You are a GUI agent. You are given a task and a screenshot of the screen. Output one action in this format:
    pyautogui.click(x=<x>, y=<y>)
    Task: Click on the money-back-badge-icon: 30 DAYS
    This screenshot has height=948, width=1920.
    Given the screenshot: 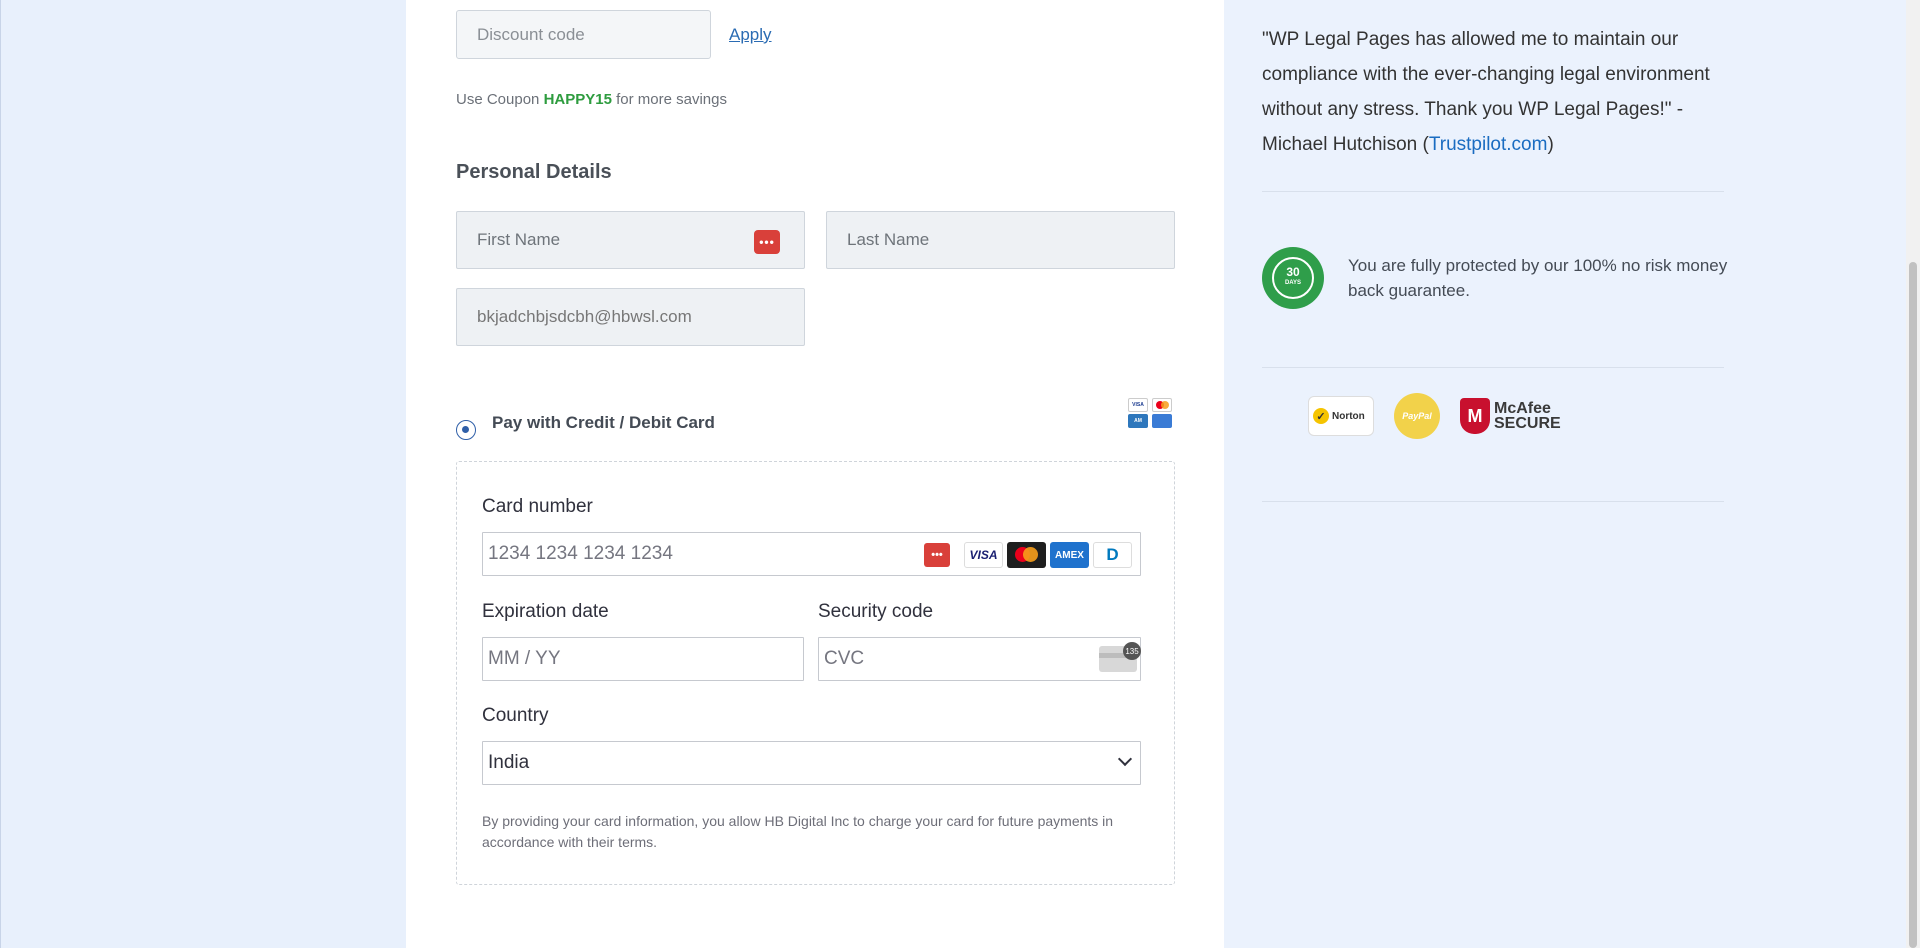 What is the action you would take?
    pyautogui.click(x=1293, y=278)
    